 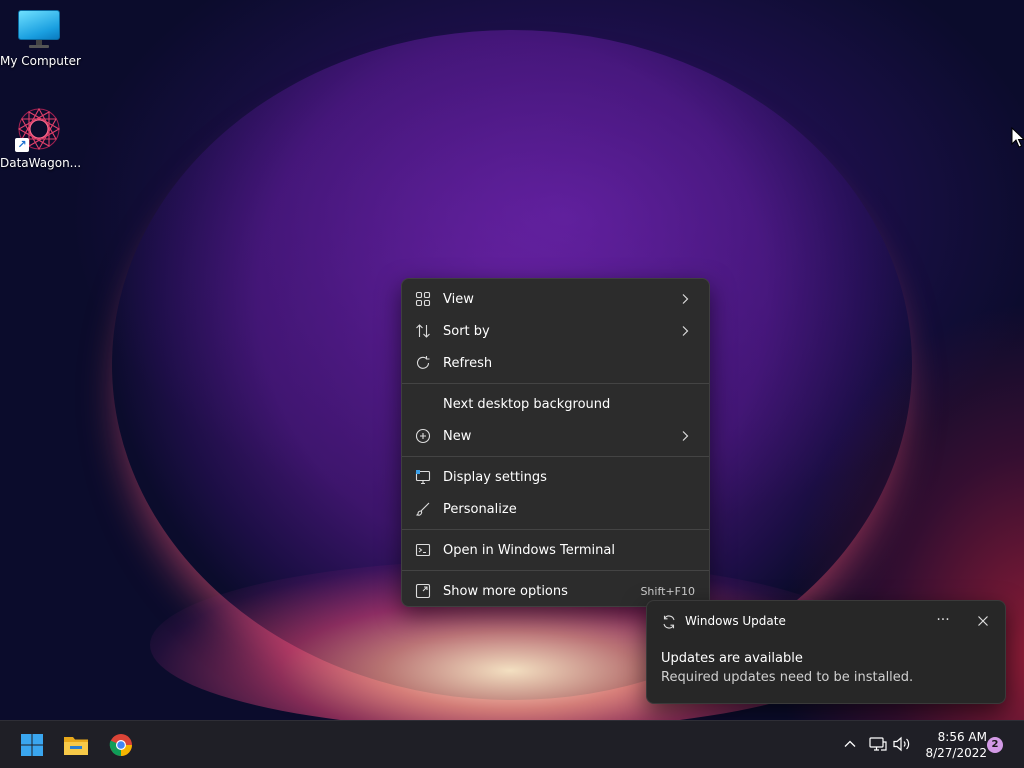 I want to click on menu-item-refresh: Refresh, so click(x=555, y=363).